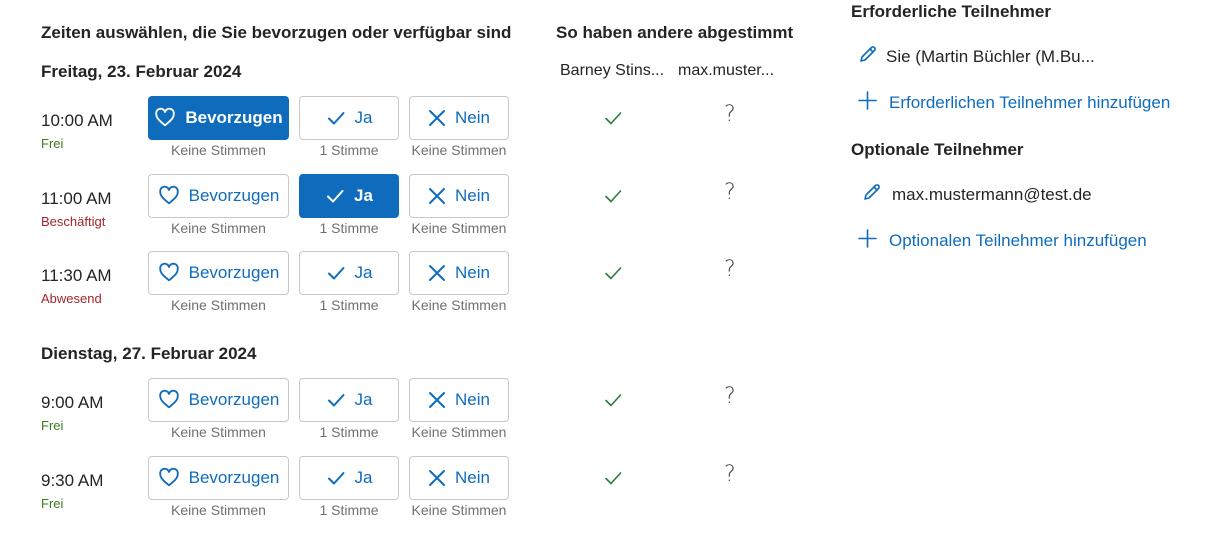 The width and height of the screenshot is (1209, 554). Describe the element at coordinates (141, 71) in the screenshot. I see `day-heading: Freitag, 23. Februar 2024` at that location.